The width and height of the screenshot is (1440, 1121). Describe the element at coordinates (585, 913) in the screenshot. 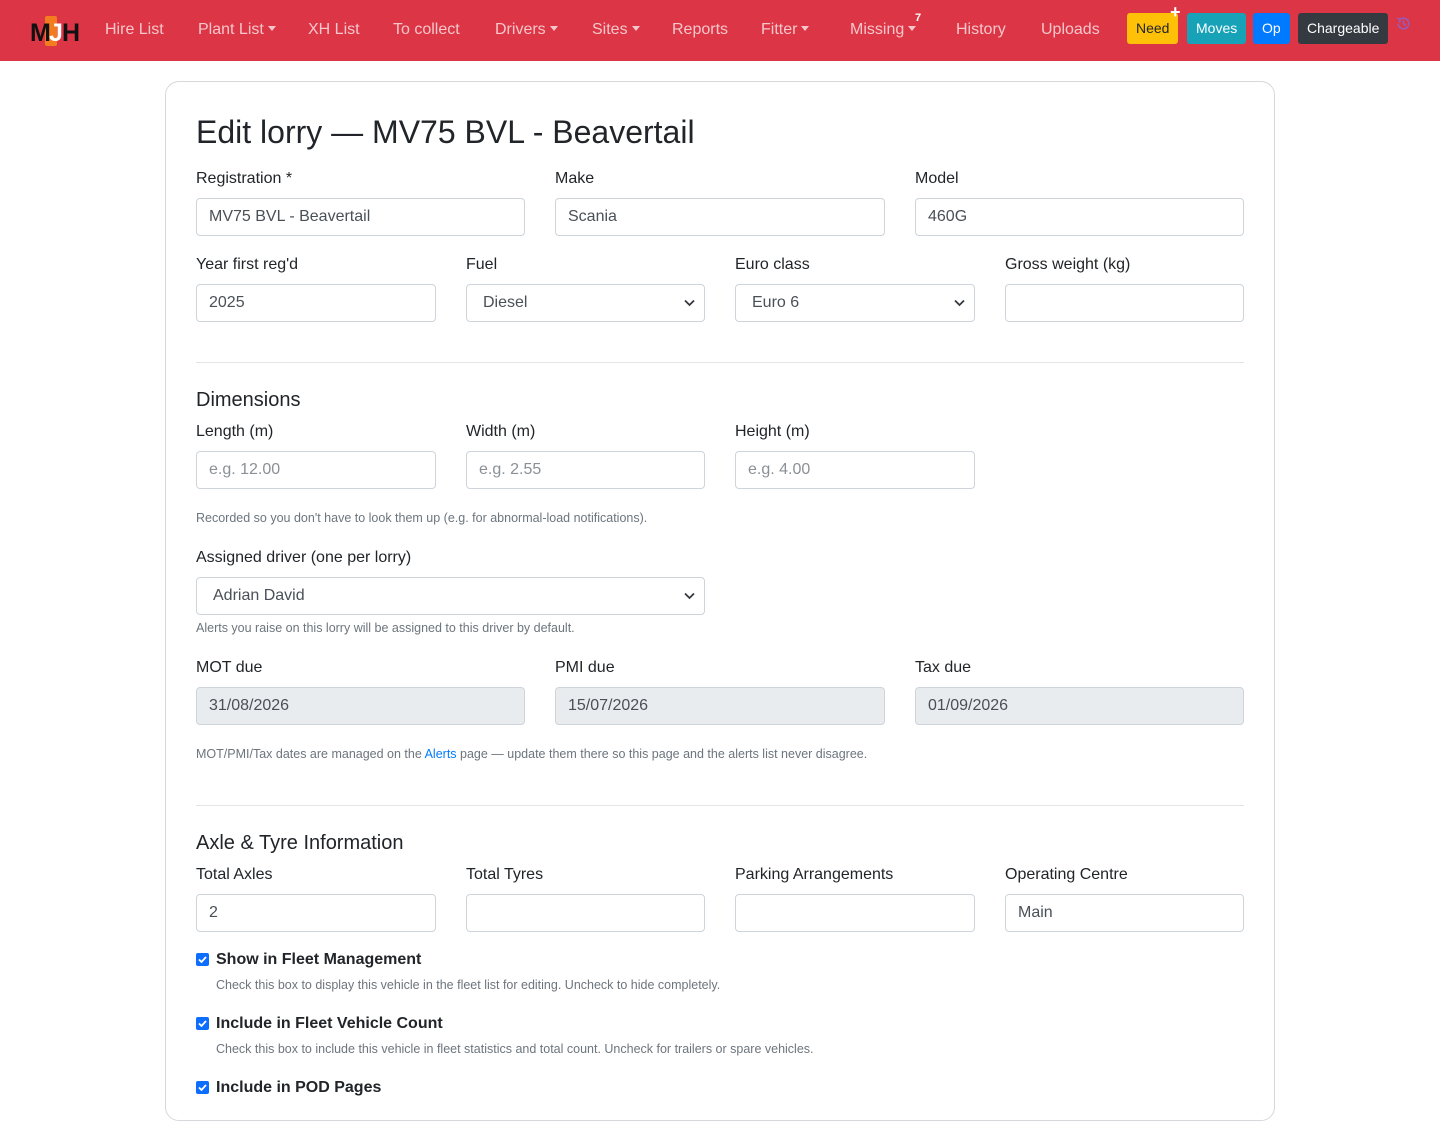

I see `total-tyres-input` at that location.